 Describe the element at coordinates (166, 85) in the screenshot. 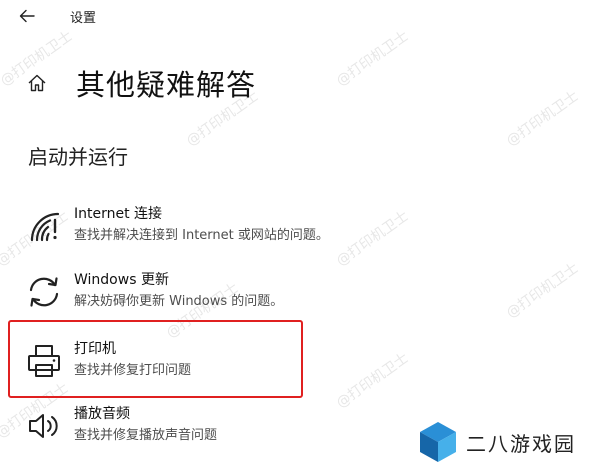

I see `page-title: 其他疑难解答` at that location.